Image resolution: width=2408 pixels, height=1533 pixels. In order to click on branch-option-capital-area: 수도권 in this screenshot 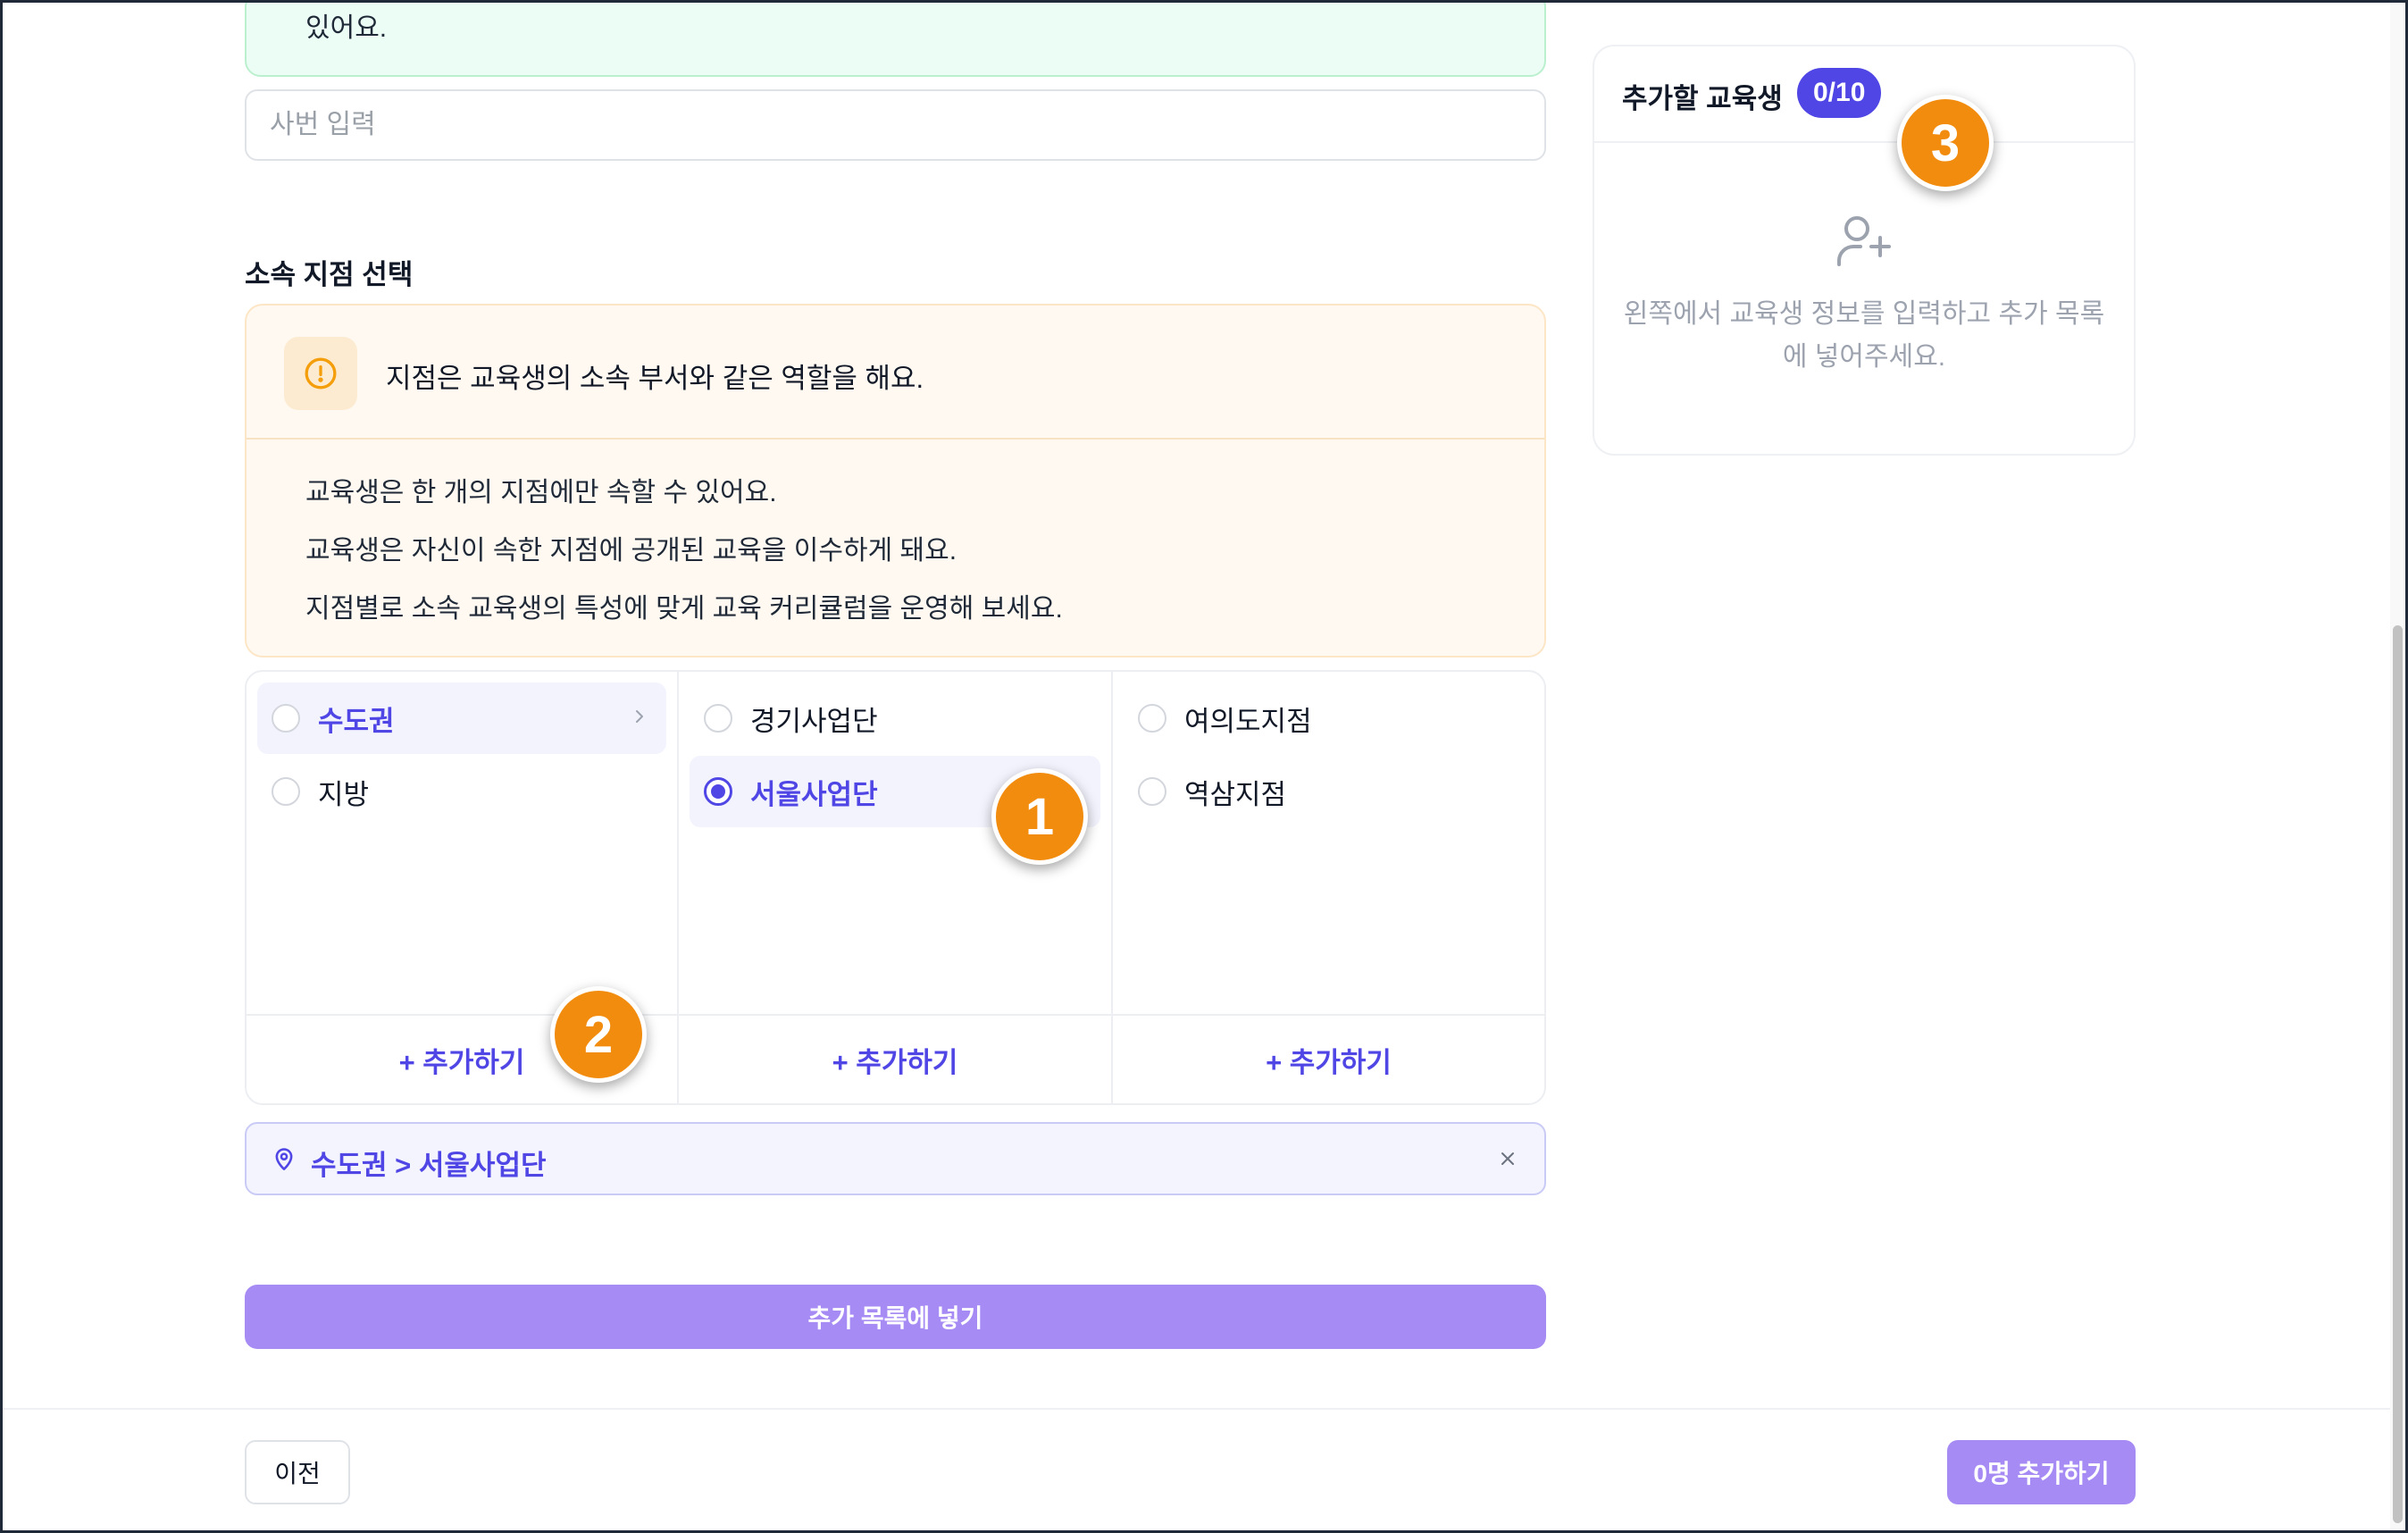, I will do `click(461, 718)`.